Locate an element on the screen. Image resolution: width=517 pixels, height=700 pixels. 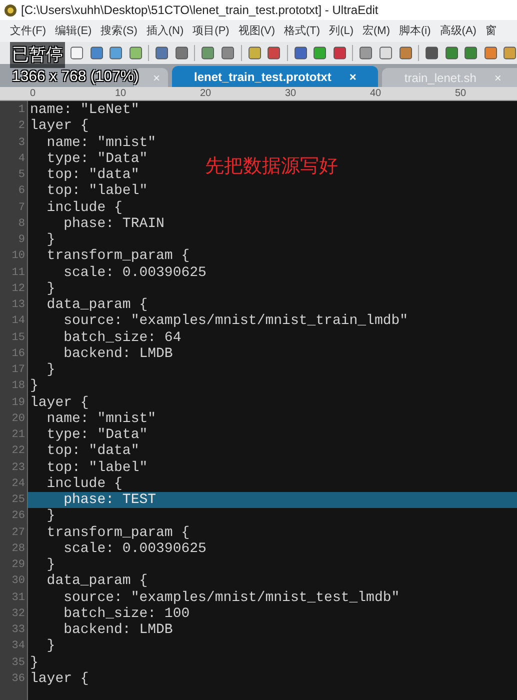
app-icon is located at coordinates (10, 10).